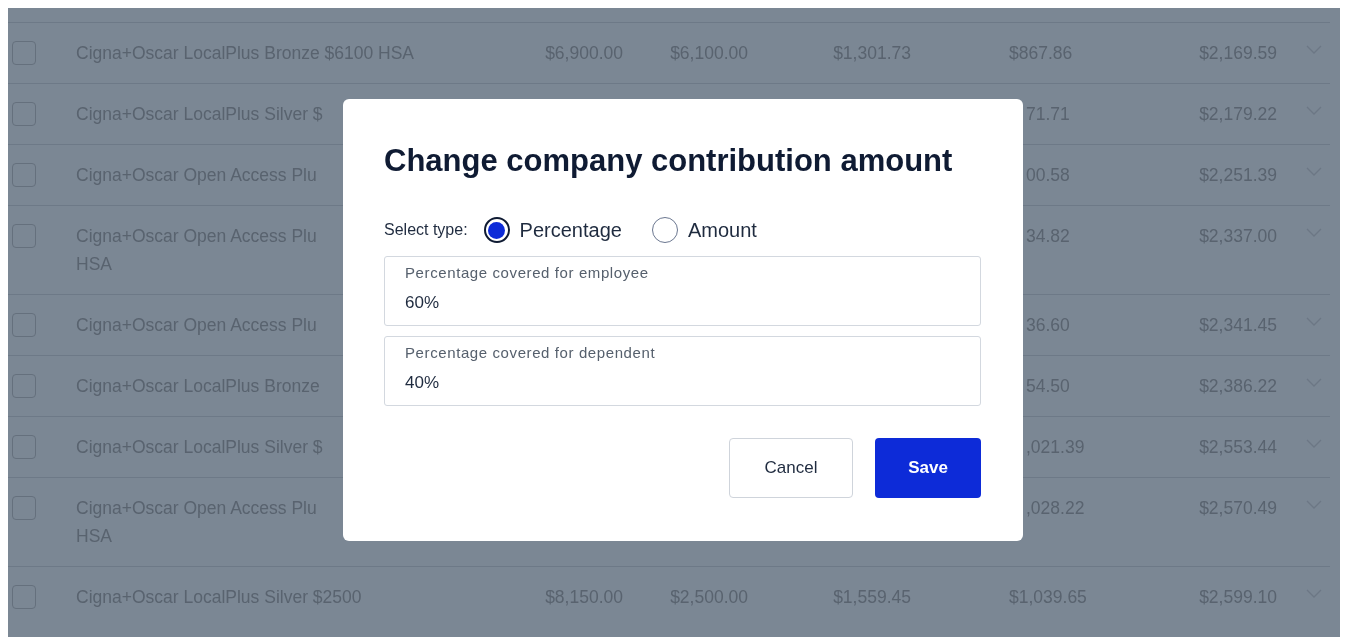 This screenshot has width=1354, height=637. What do you see at coordinates (555, 383) in the screenshot?
I see `percentage-input: 40%` at bounding box center [555, 383].